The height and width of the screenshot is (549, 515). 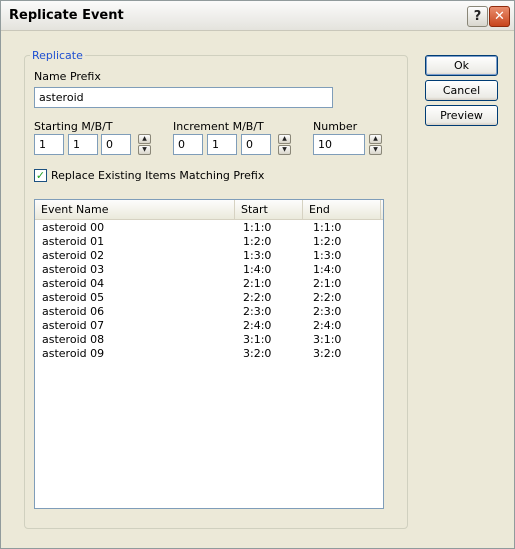 What do you see at coordinates (209, 242) in the screenshot?
I see `list-item: asteroid 01 1:2:0 1:2:0` at bounding box center [209, 242].